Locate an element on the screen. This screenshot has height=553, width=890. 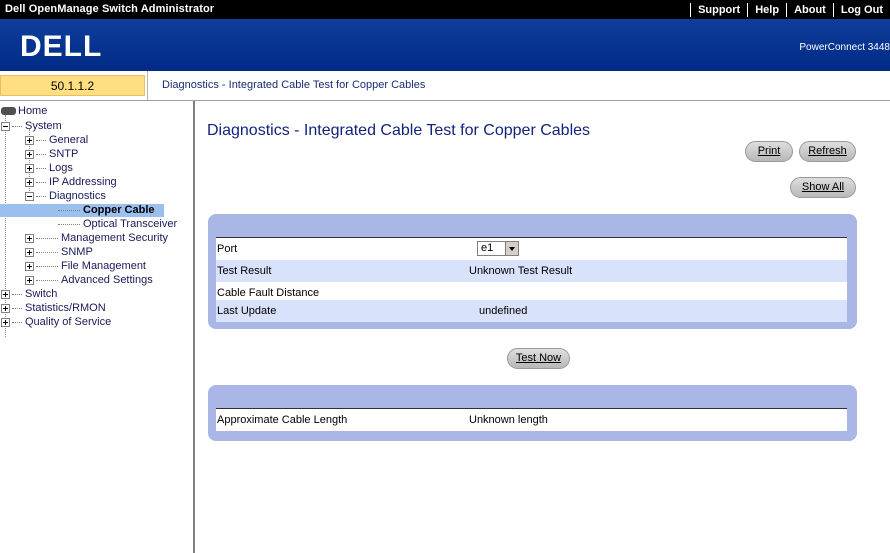
tree-label: Logs is located at coordinates (61, 168).